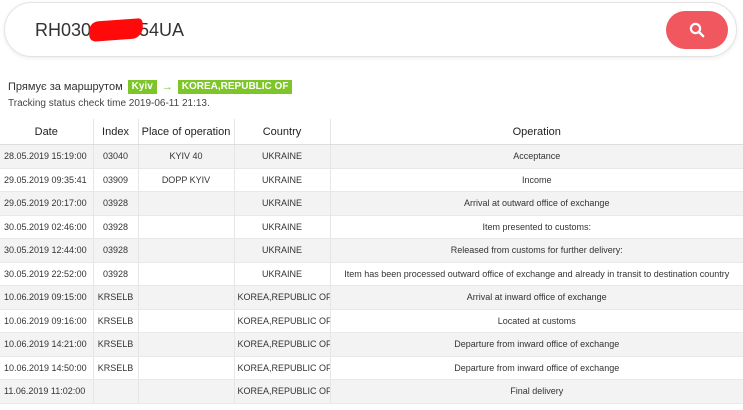 The width and height of the screenshot is (743, 410). What do you see at coordinates (536, 203) in the screenshot?
I see `cell-operation: Arrival at outward office of exchange` at bounding box center [536, 203].